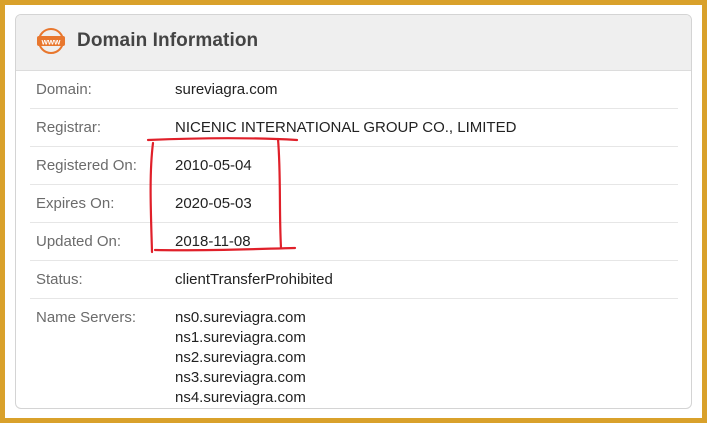 The image size is (707, 423). What do you see at coordinates (213, 241) in the screenshot?
I see `row-value: 2018-11-08` at bounding box center [213, 241].